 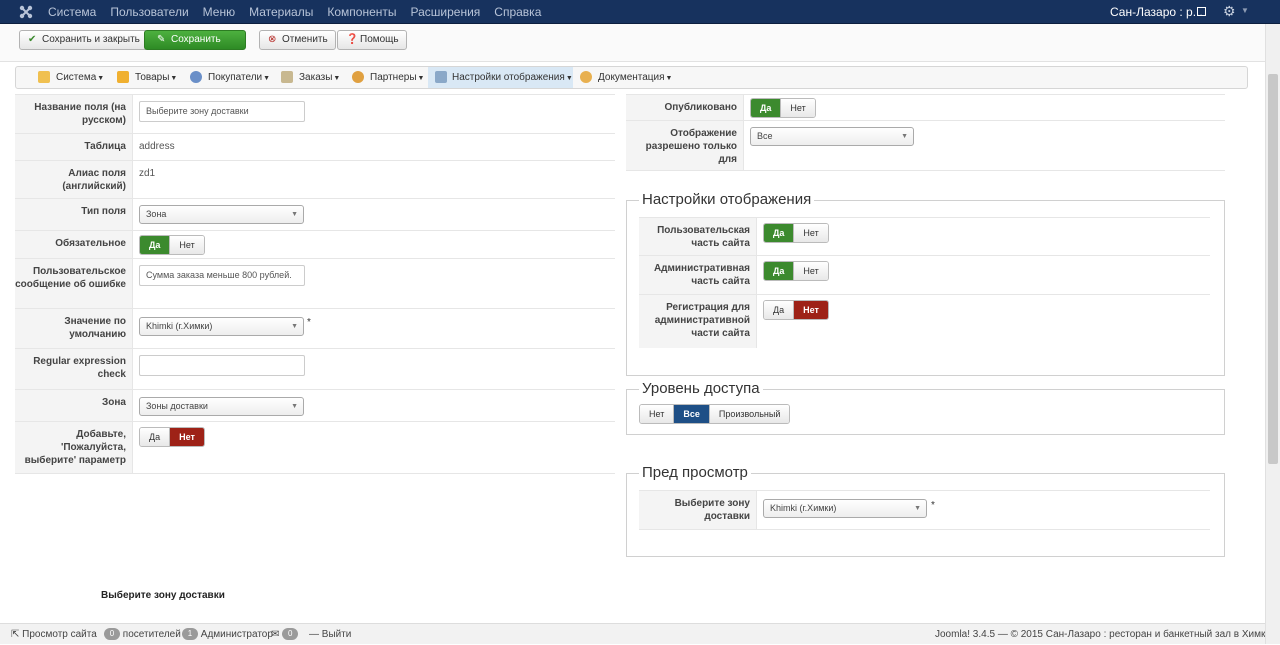 I want to click on menu-item-system: Система, so click(x=72, y=12).